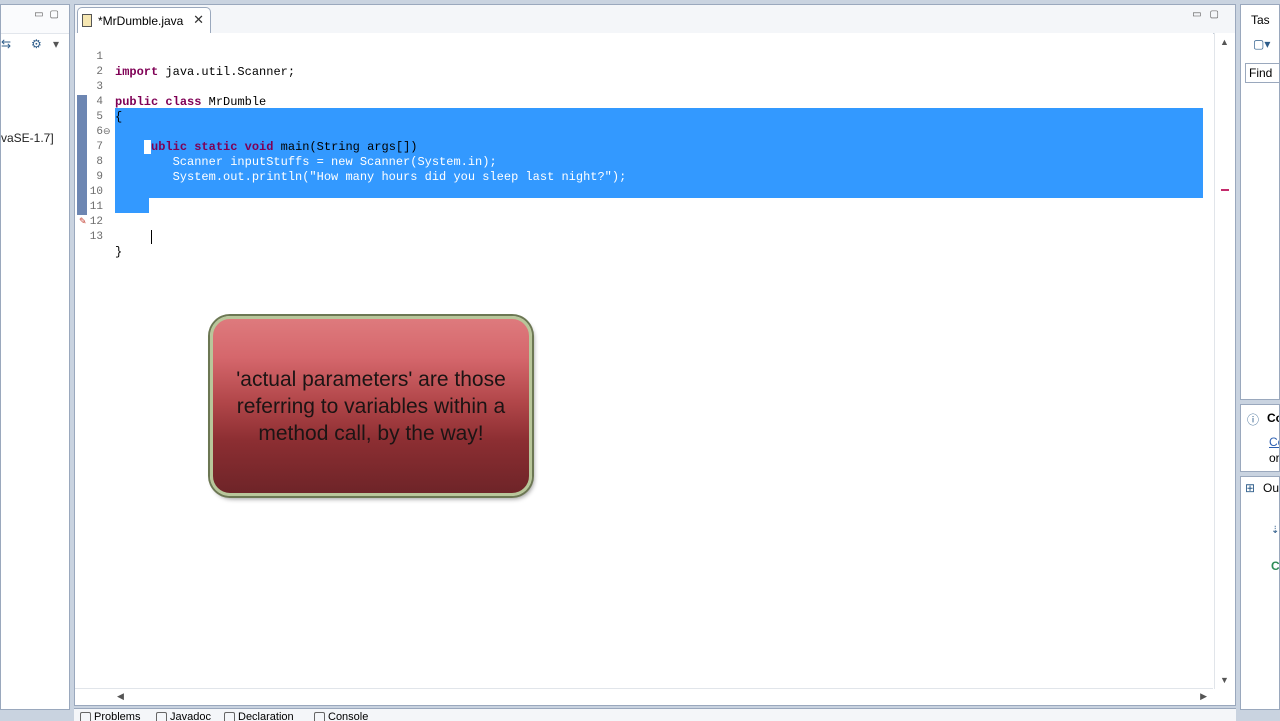  I want to click on outline-tab: Out, so click(1271, 488).